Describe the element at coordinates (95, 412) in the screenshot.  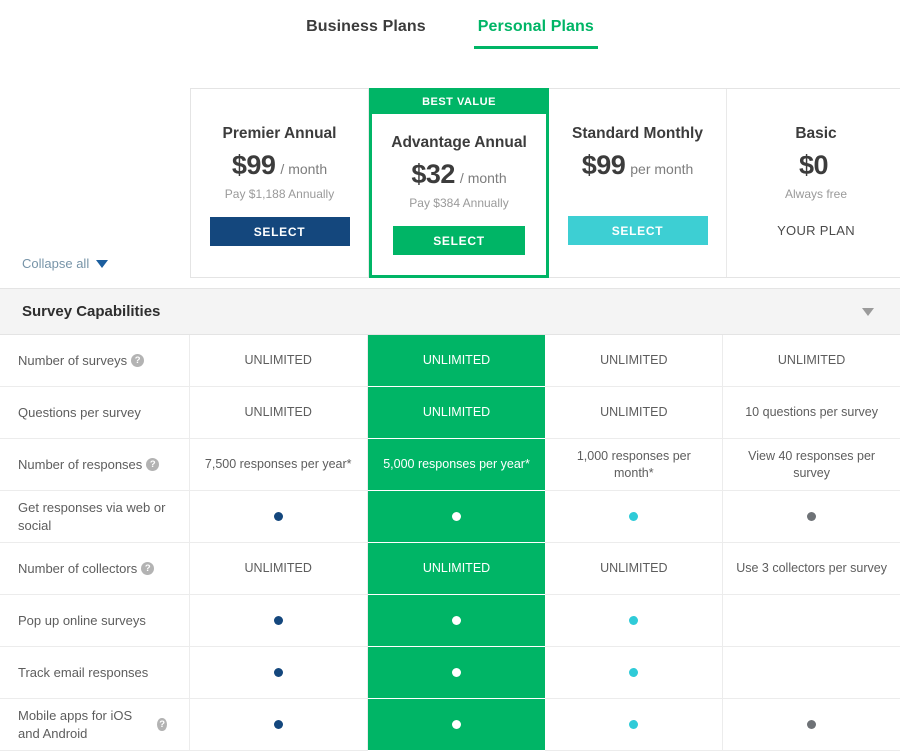
I see `feature-label-cell: Questions per survey` at that location.